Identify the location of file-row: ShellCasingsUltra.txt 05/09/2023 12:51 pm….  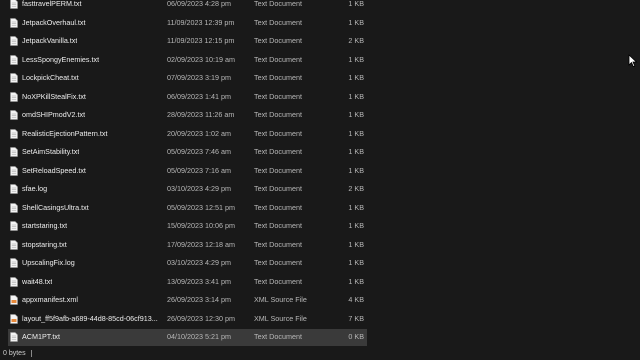
(320, 208).